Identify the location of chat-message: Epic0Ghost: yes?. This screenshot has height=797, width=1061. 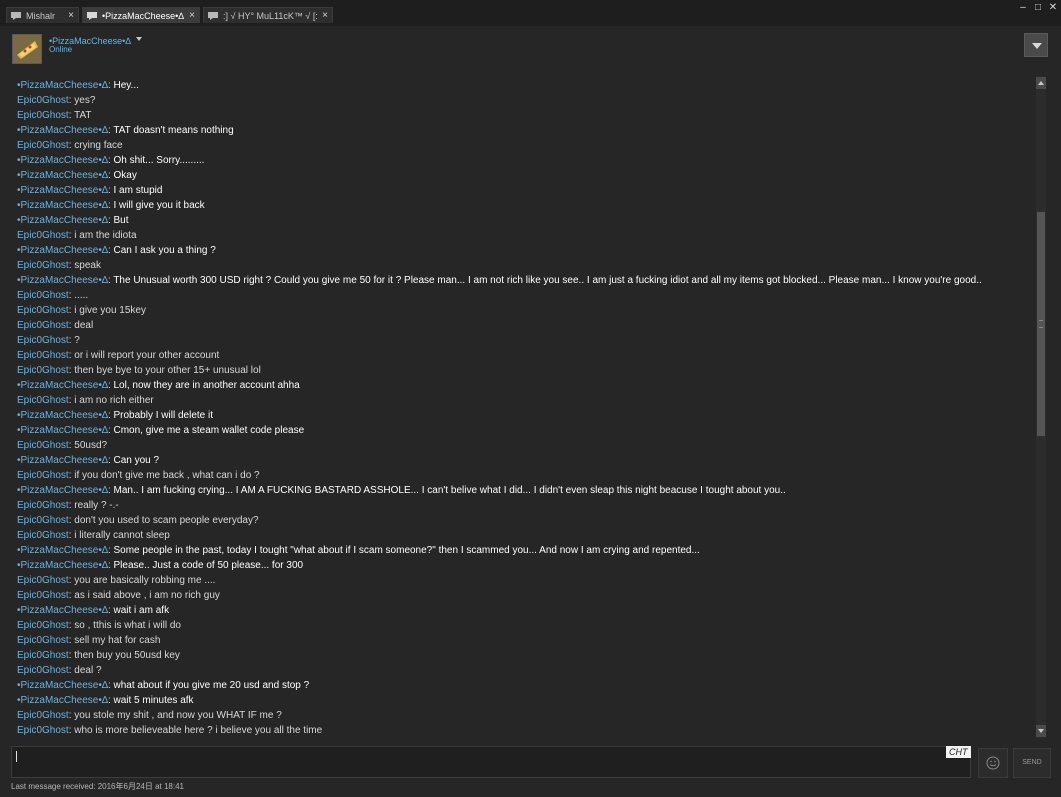
(56, 100).